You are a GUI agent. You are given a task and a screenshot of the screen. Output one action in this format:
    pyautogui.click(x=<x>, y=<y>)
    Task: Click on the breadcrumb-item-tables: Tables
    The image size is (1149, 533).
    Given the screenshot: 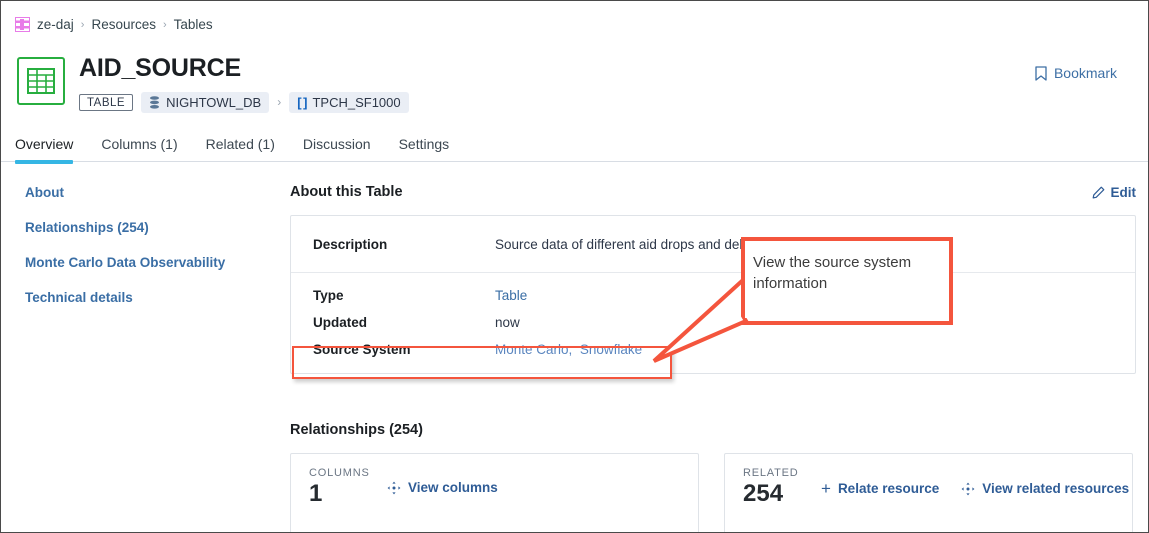 What is the action you would take?
    pyautogui.click(x=193, y=24)
    